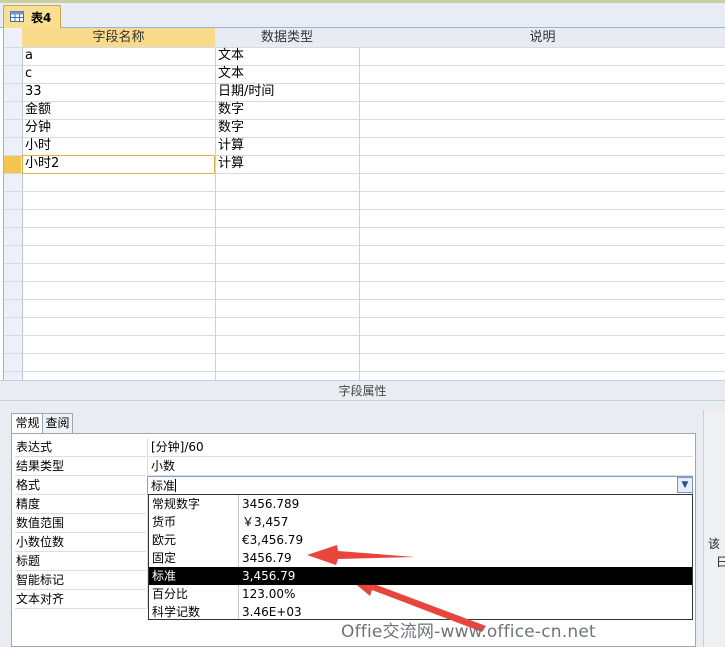  Describe the element at coordinates (80, 561) in the screenshot. I see `property-label: 标题` at that location.